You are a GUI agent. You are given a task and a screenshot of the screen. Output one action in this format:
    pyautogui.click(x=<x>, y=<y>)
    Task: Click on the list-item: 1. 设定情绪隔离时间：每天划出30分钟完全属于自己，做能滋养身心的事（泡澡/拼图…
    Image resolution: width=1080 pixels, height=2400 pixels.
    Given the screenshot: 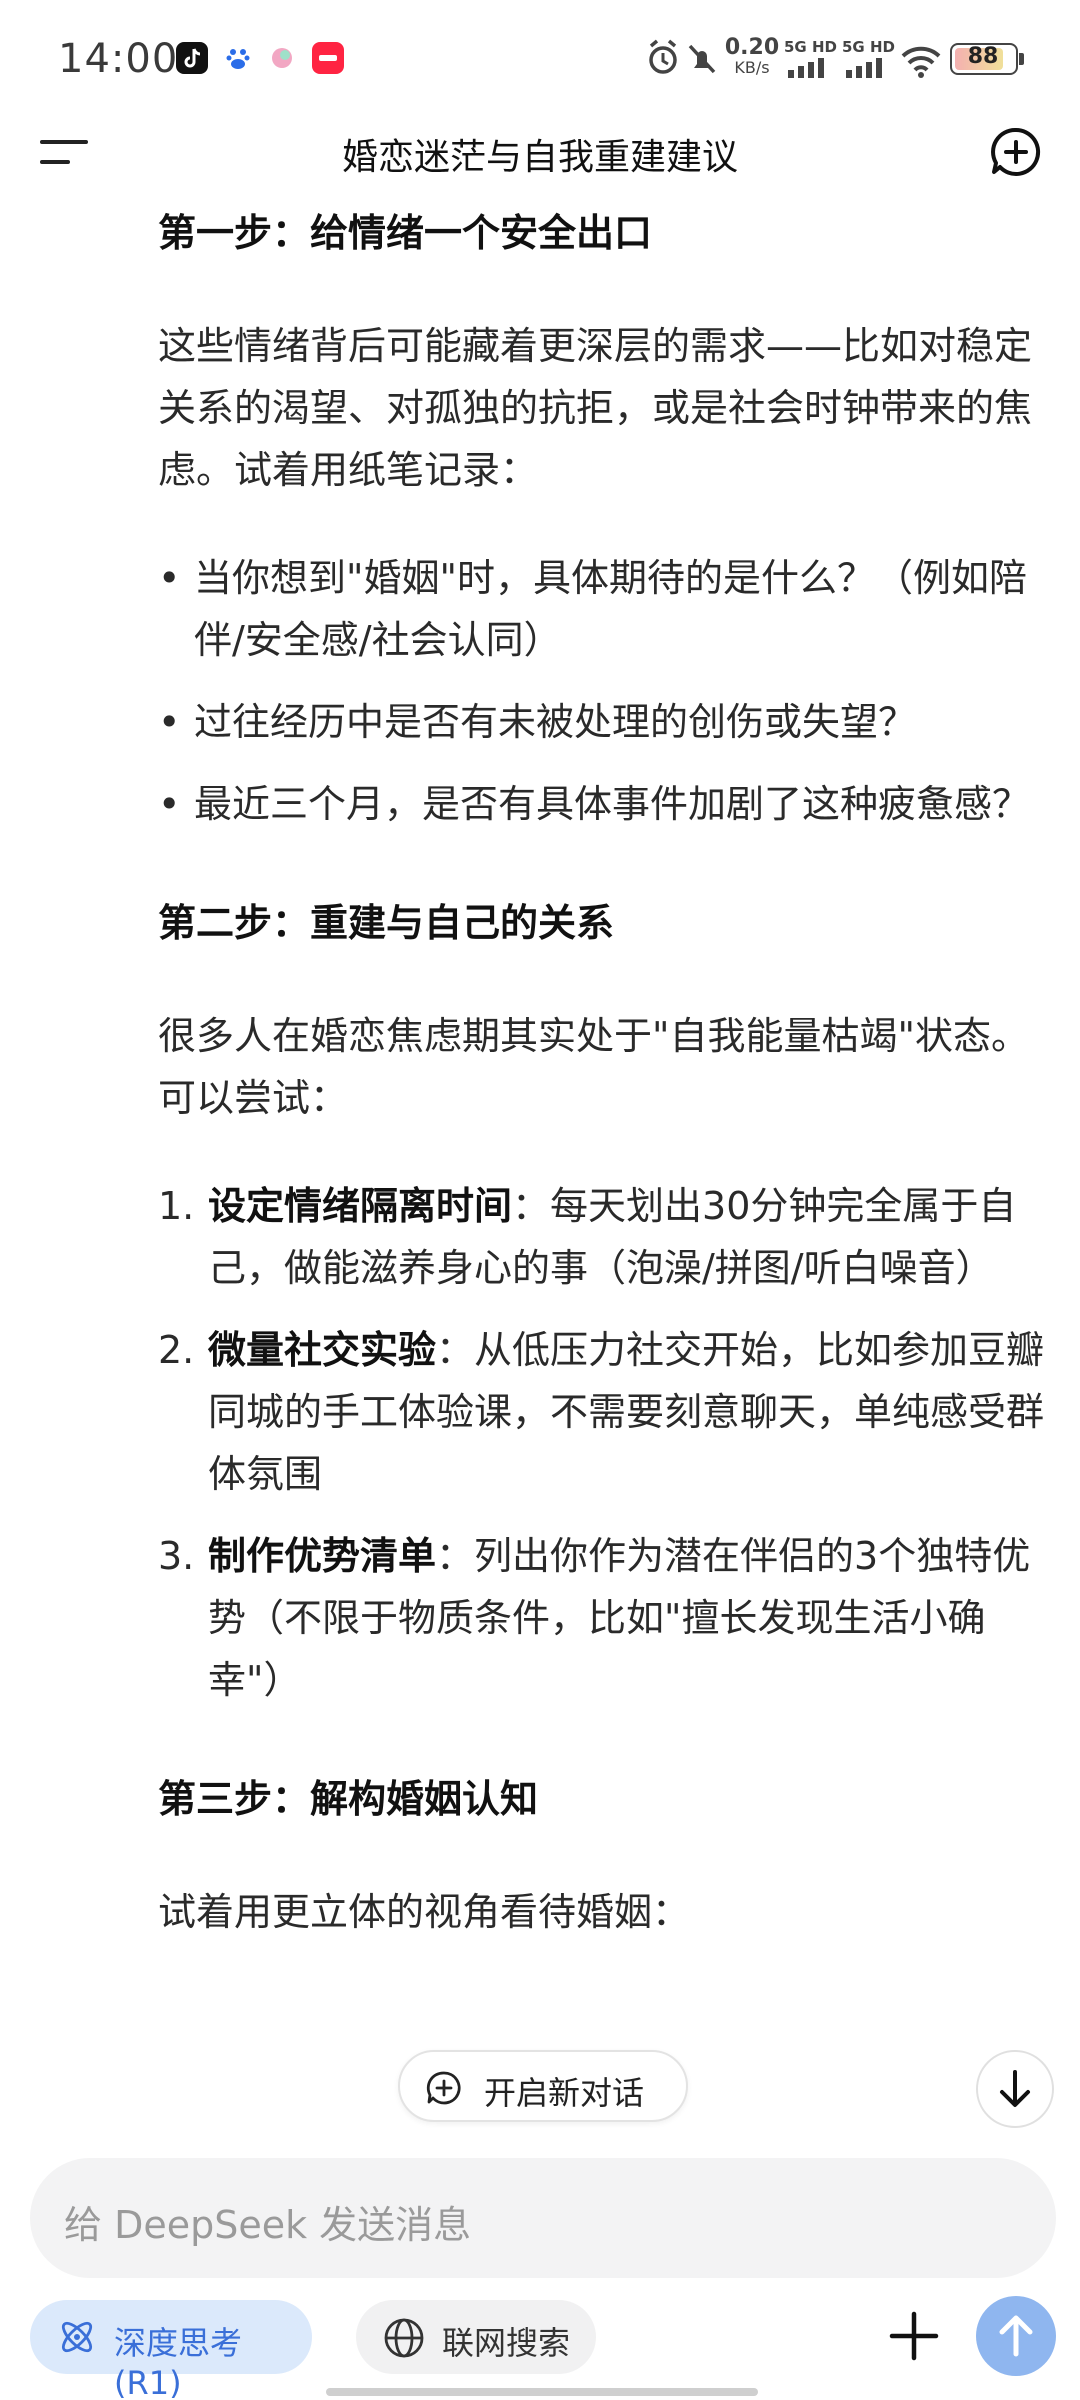 What is the action you would take?
    pyautogui.click(x=603, y=1237)
    